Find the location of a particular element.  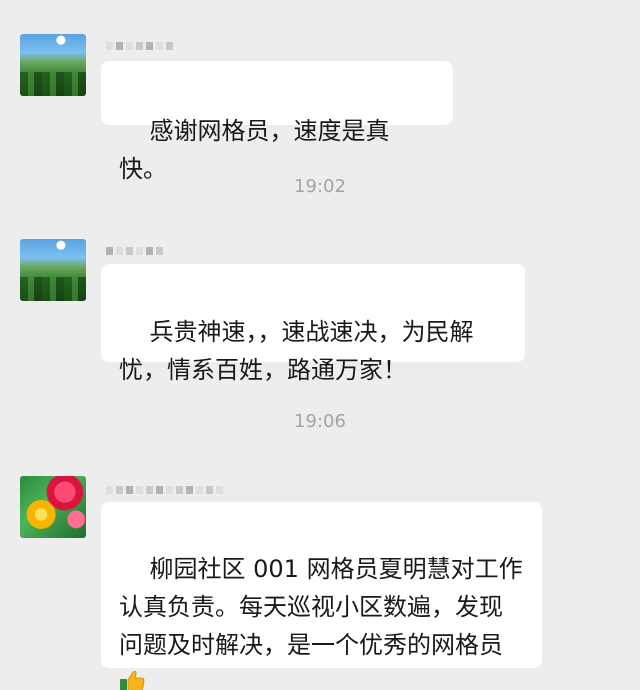

thumbs-up-emoji-icon is located at coordinates (132, 678).